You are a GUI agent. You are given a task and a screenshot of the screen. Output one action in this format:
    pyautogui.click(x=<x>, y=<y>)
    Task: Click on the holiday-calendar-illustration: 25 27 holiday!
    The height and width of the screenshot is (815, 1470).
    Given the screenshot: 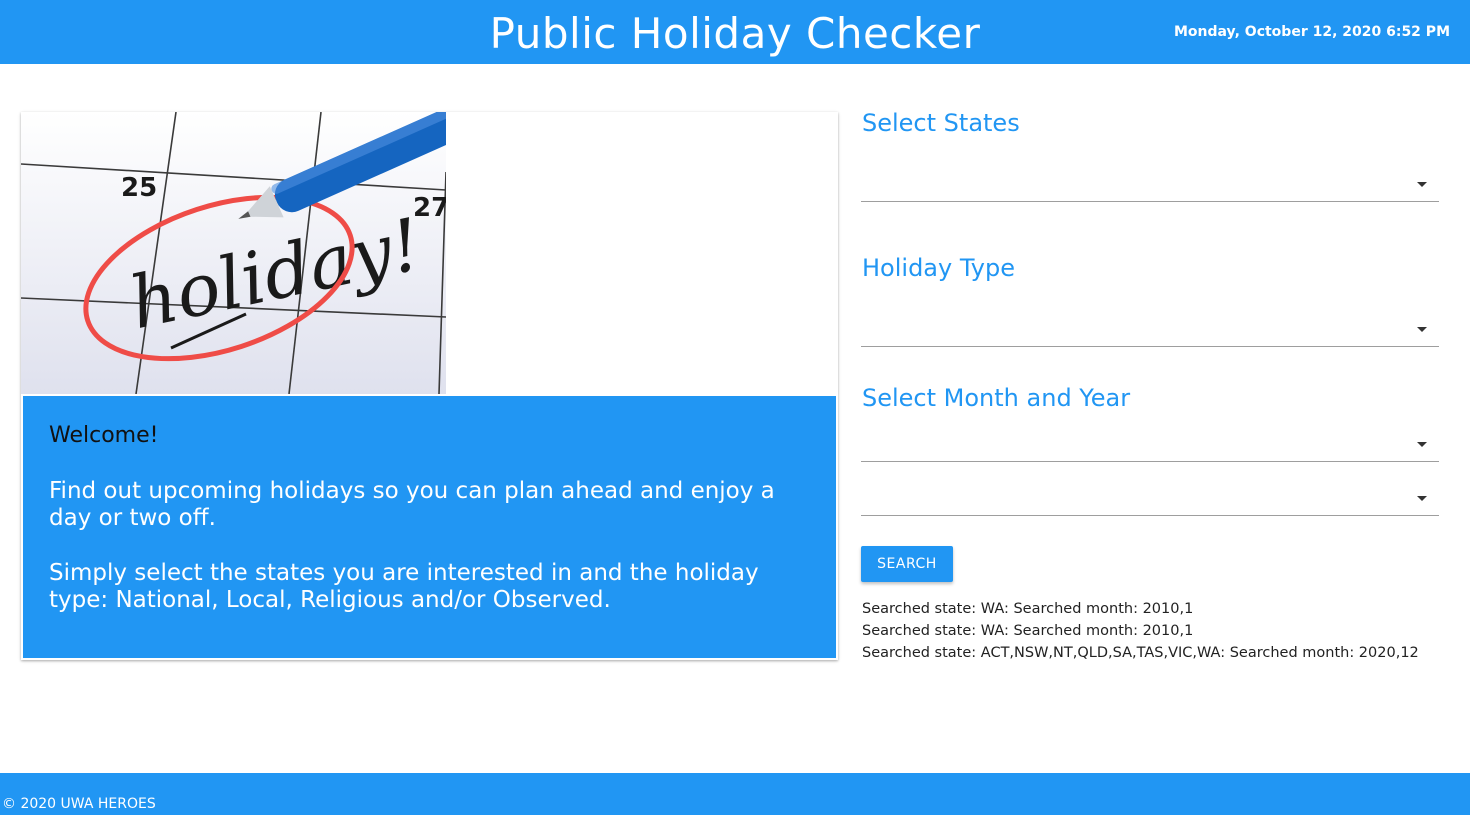 What is the action you would take?
    pyautogui.click(x=233, y=253)
    